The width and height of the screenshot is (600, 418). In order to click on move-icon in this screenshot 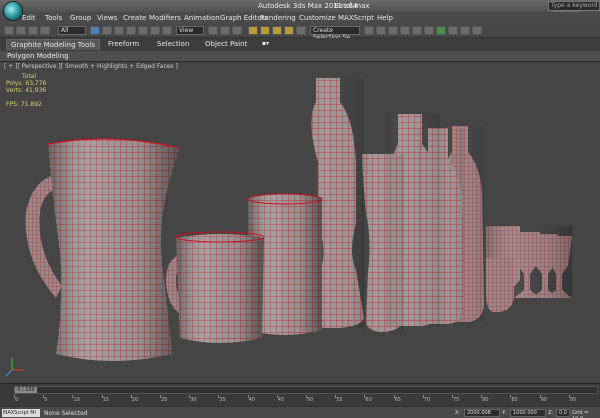, I will do `click(143, 30)`.